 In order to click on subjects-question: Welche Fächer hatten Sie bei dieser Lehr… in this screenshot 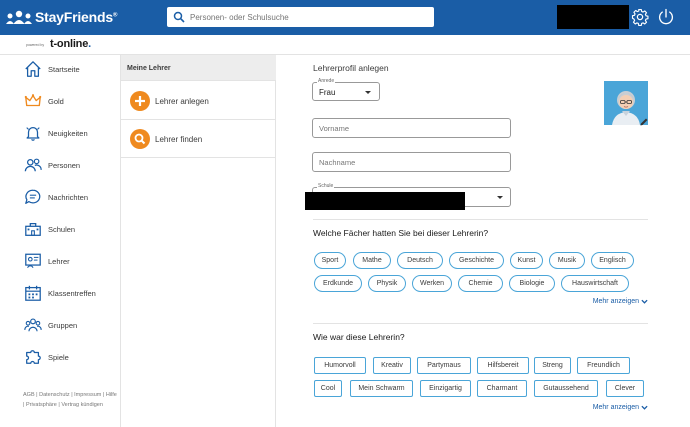, I will do `click(401, 233)`.